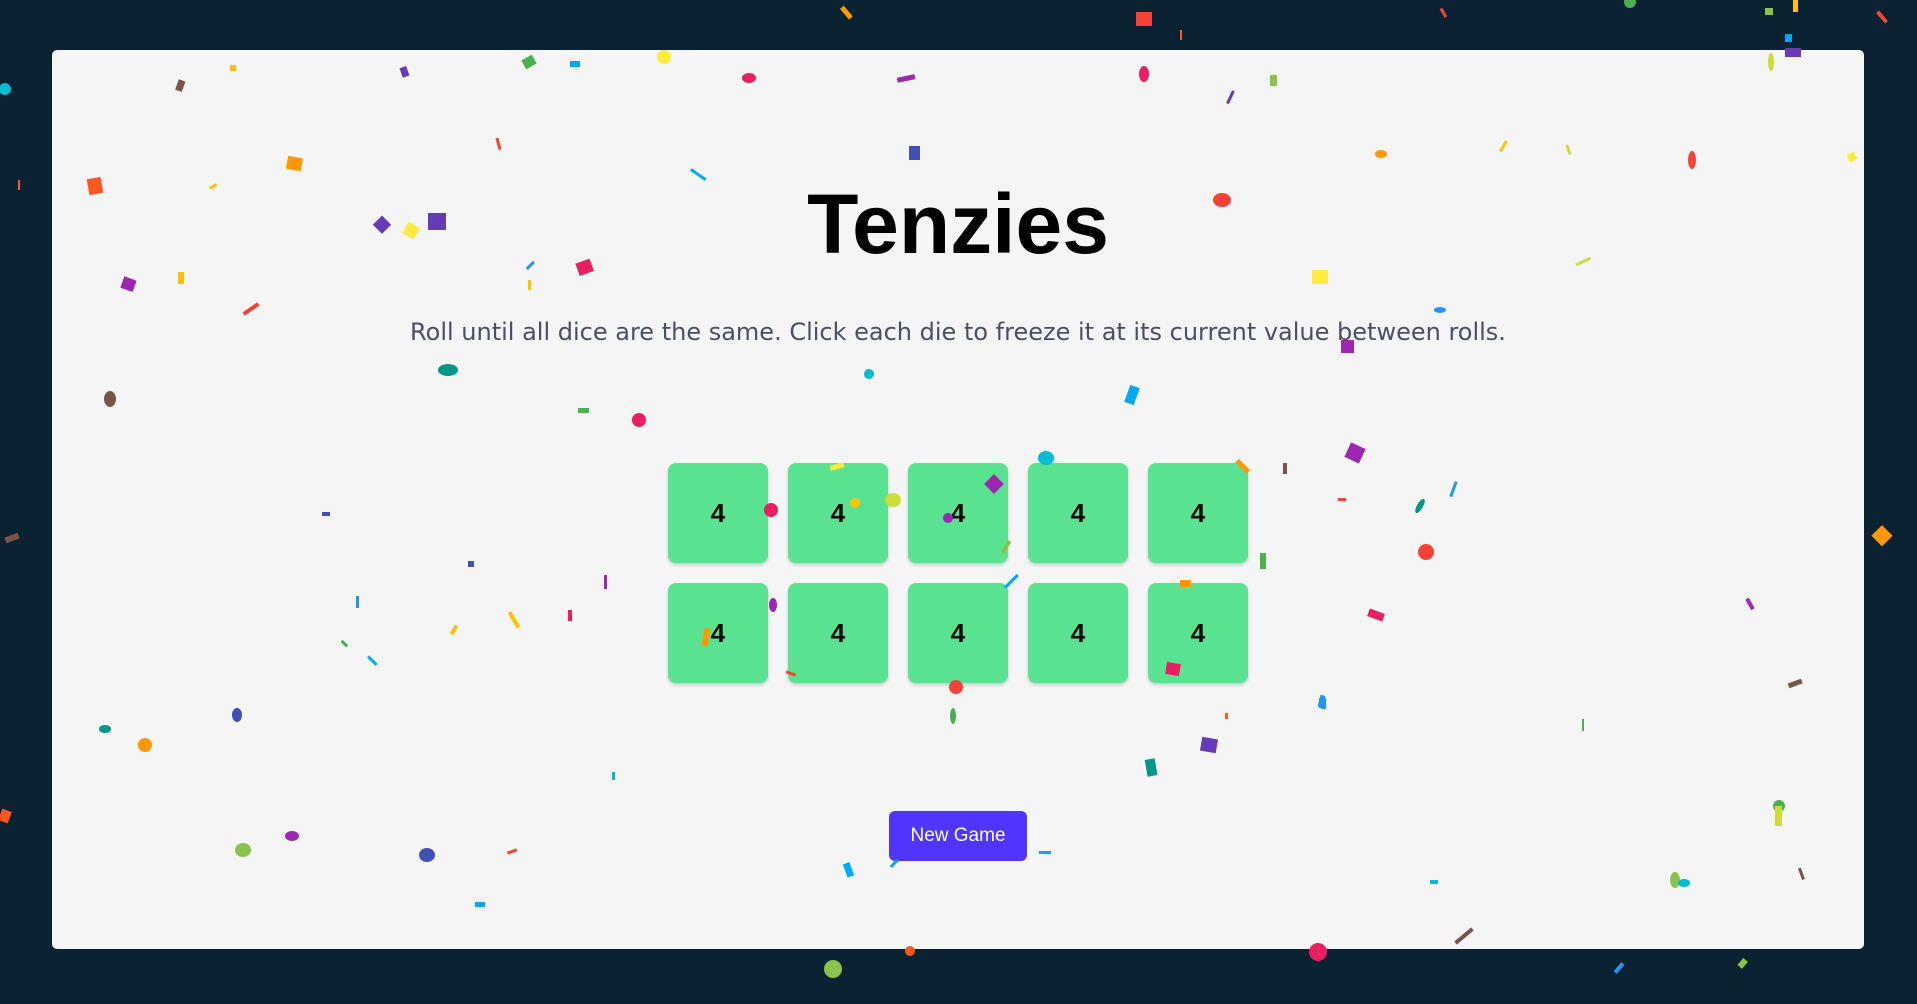 The image size is (1917, 1004). What do you see at coordinates (959, 573) in the screenshot?
I see `dice-grid: 4 4 4 4 4 4 4 4 4 4` at bounding box center [959, 573].